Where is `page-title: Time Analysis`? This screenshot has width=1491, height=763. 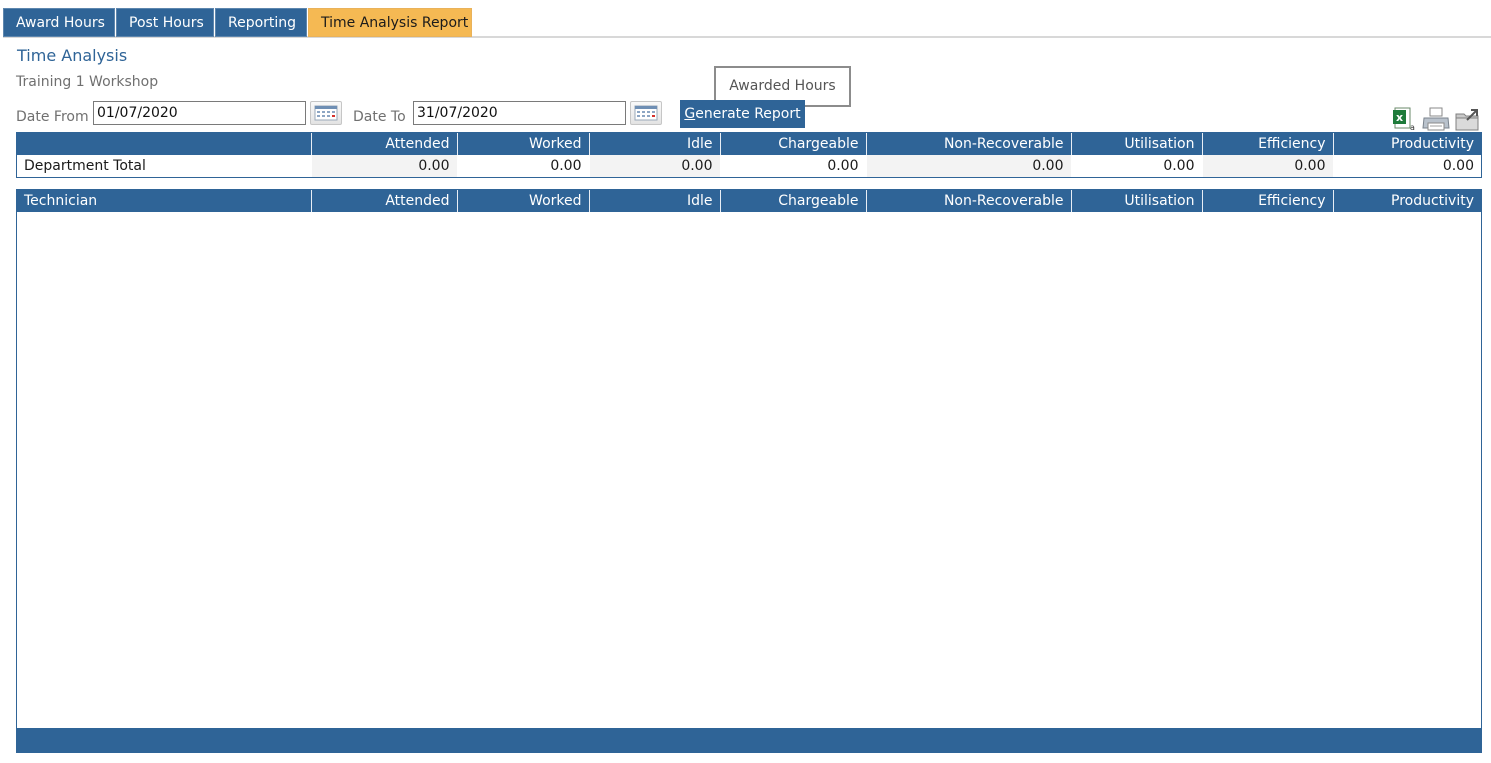 page-title: Time Analysis is located at coordinates (72, 55).